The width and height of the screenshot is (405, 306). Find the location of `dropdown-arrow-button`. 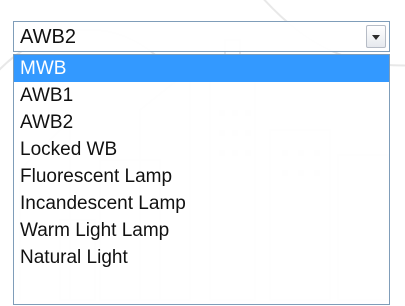

dropdown-arrow-button is located at coordinates (376, 36).